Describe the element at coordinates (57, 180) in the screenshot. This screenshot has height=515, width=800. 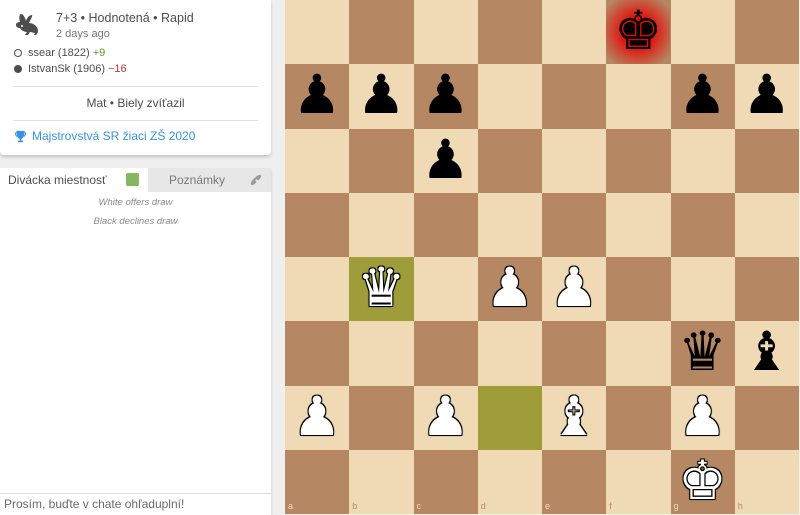
I see `tab-spectator-label: Divácka miestnosť` at that location.